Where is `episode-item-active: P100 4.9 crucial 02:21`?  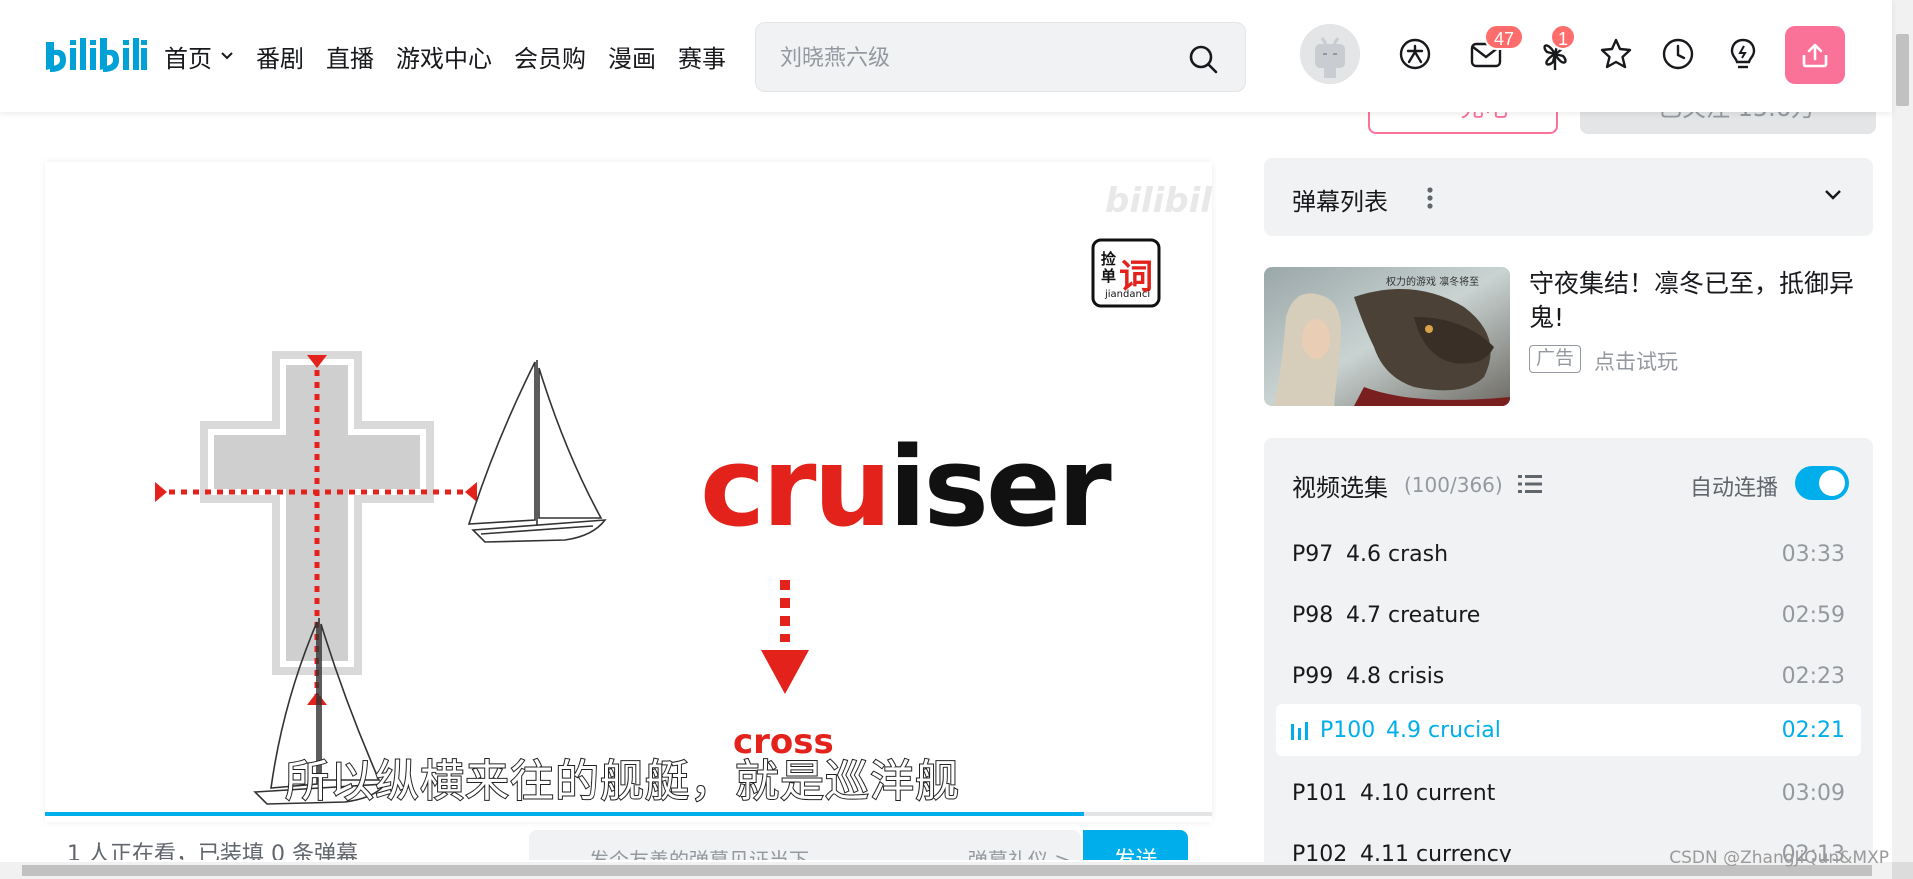 episode-item-active: P100 4.9 crucial 02:21 is located at coordinates (1568, 730).